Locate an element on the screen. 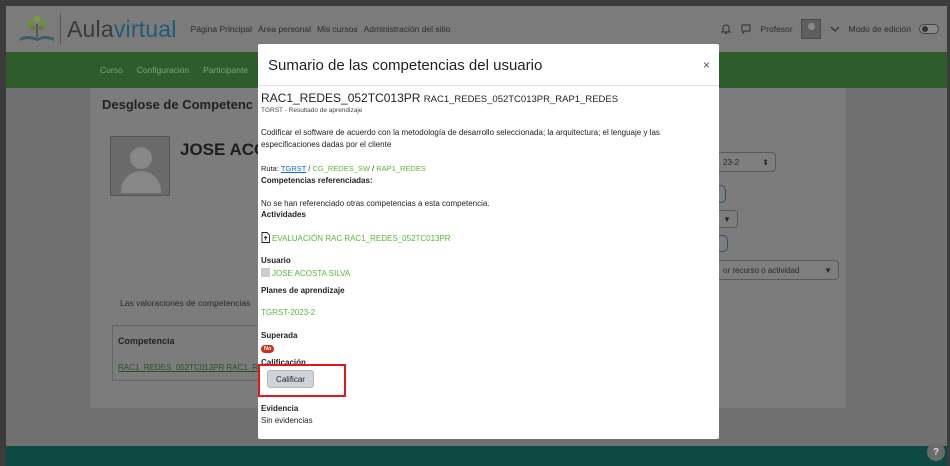 The image size is (950, 466). competency-row-link: RAC1_REDES_052TC013PR RAC1_R is located at coordinates (188, 367).